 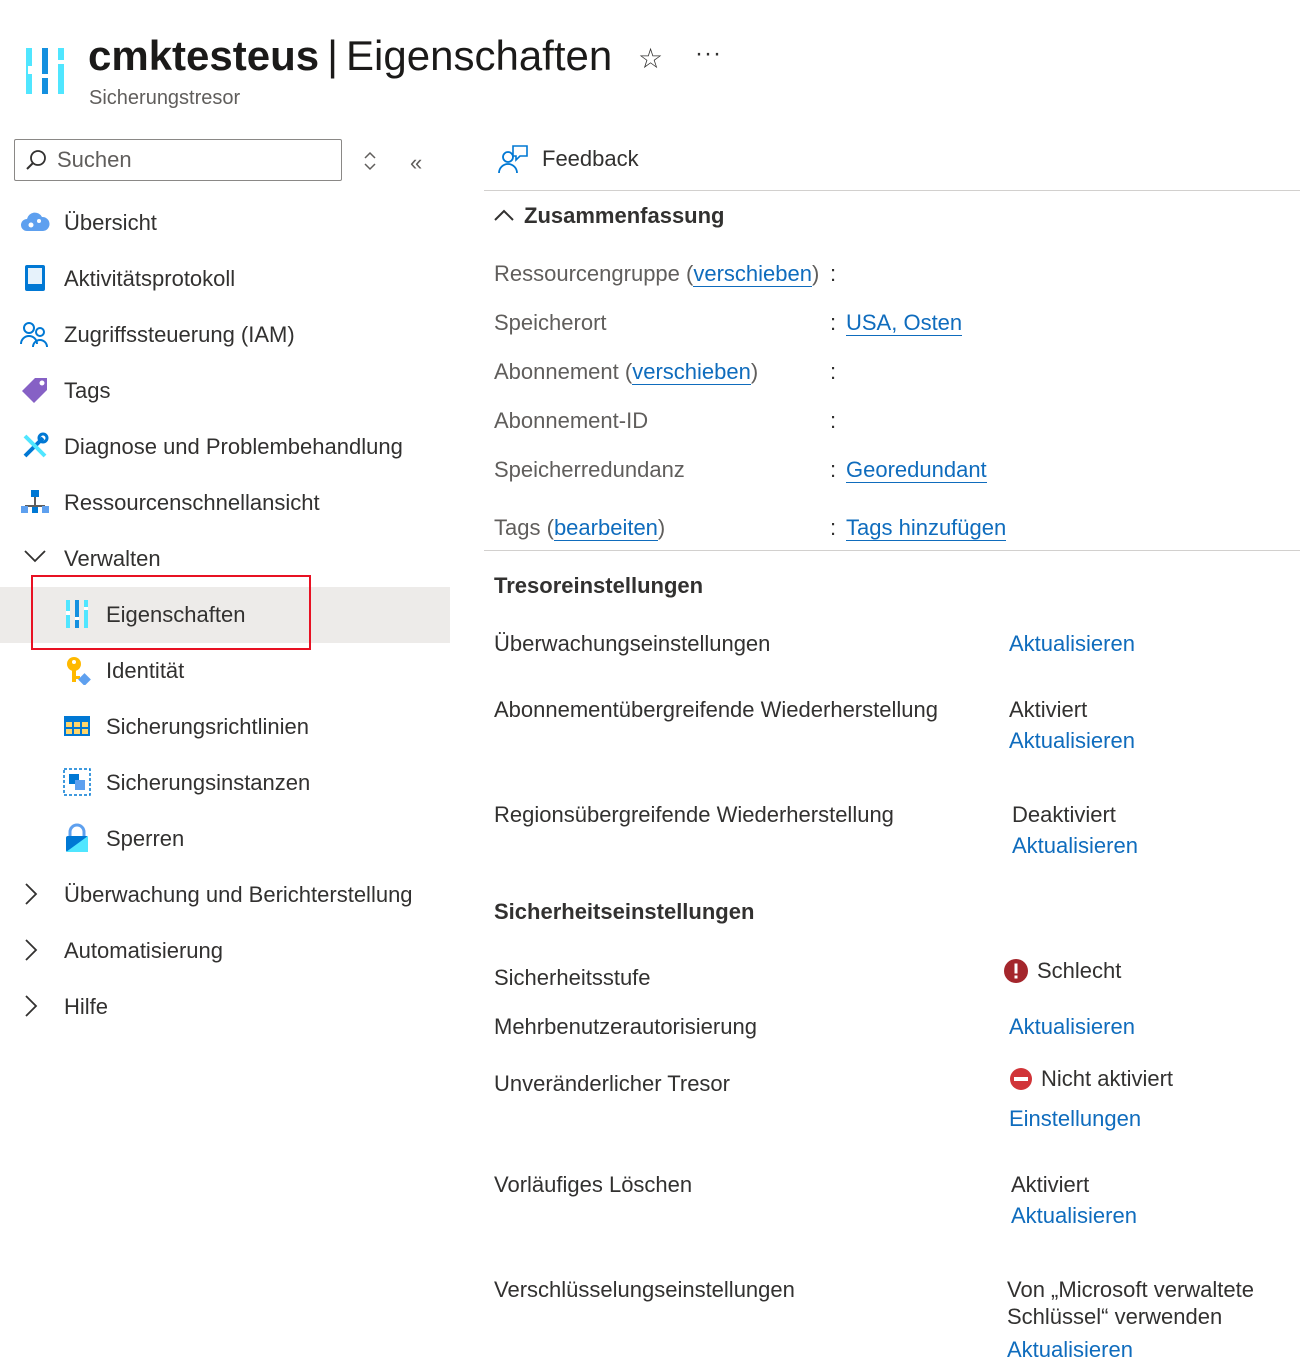 What do you see at coordinates (571, 420) in the screenshot?
I see `prop-subscription-id-label: Abonnement-ID` at bounding box center [571, 420].